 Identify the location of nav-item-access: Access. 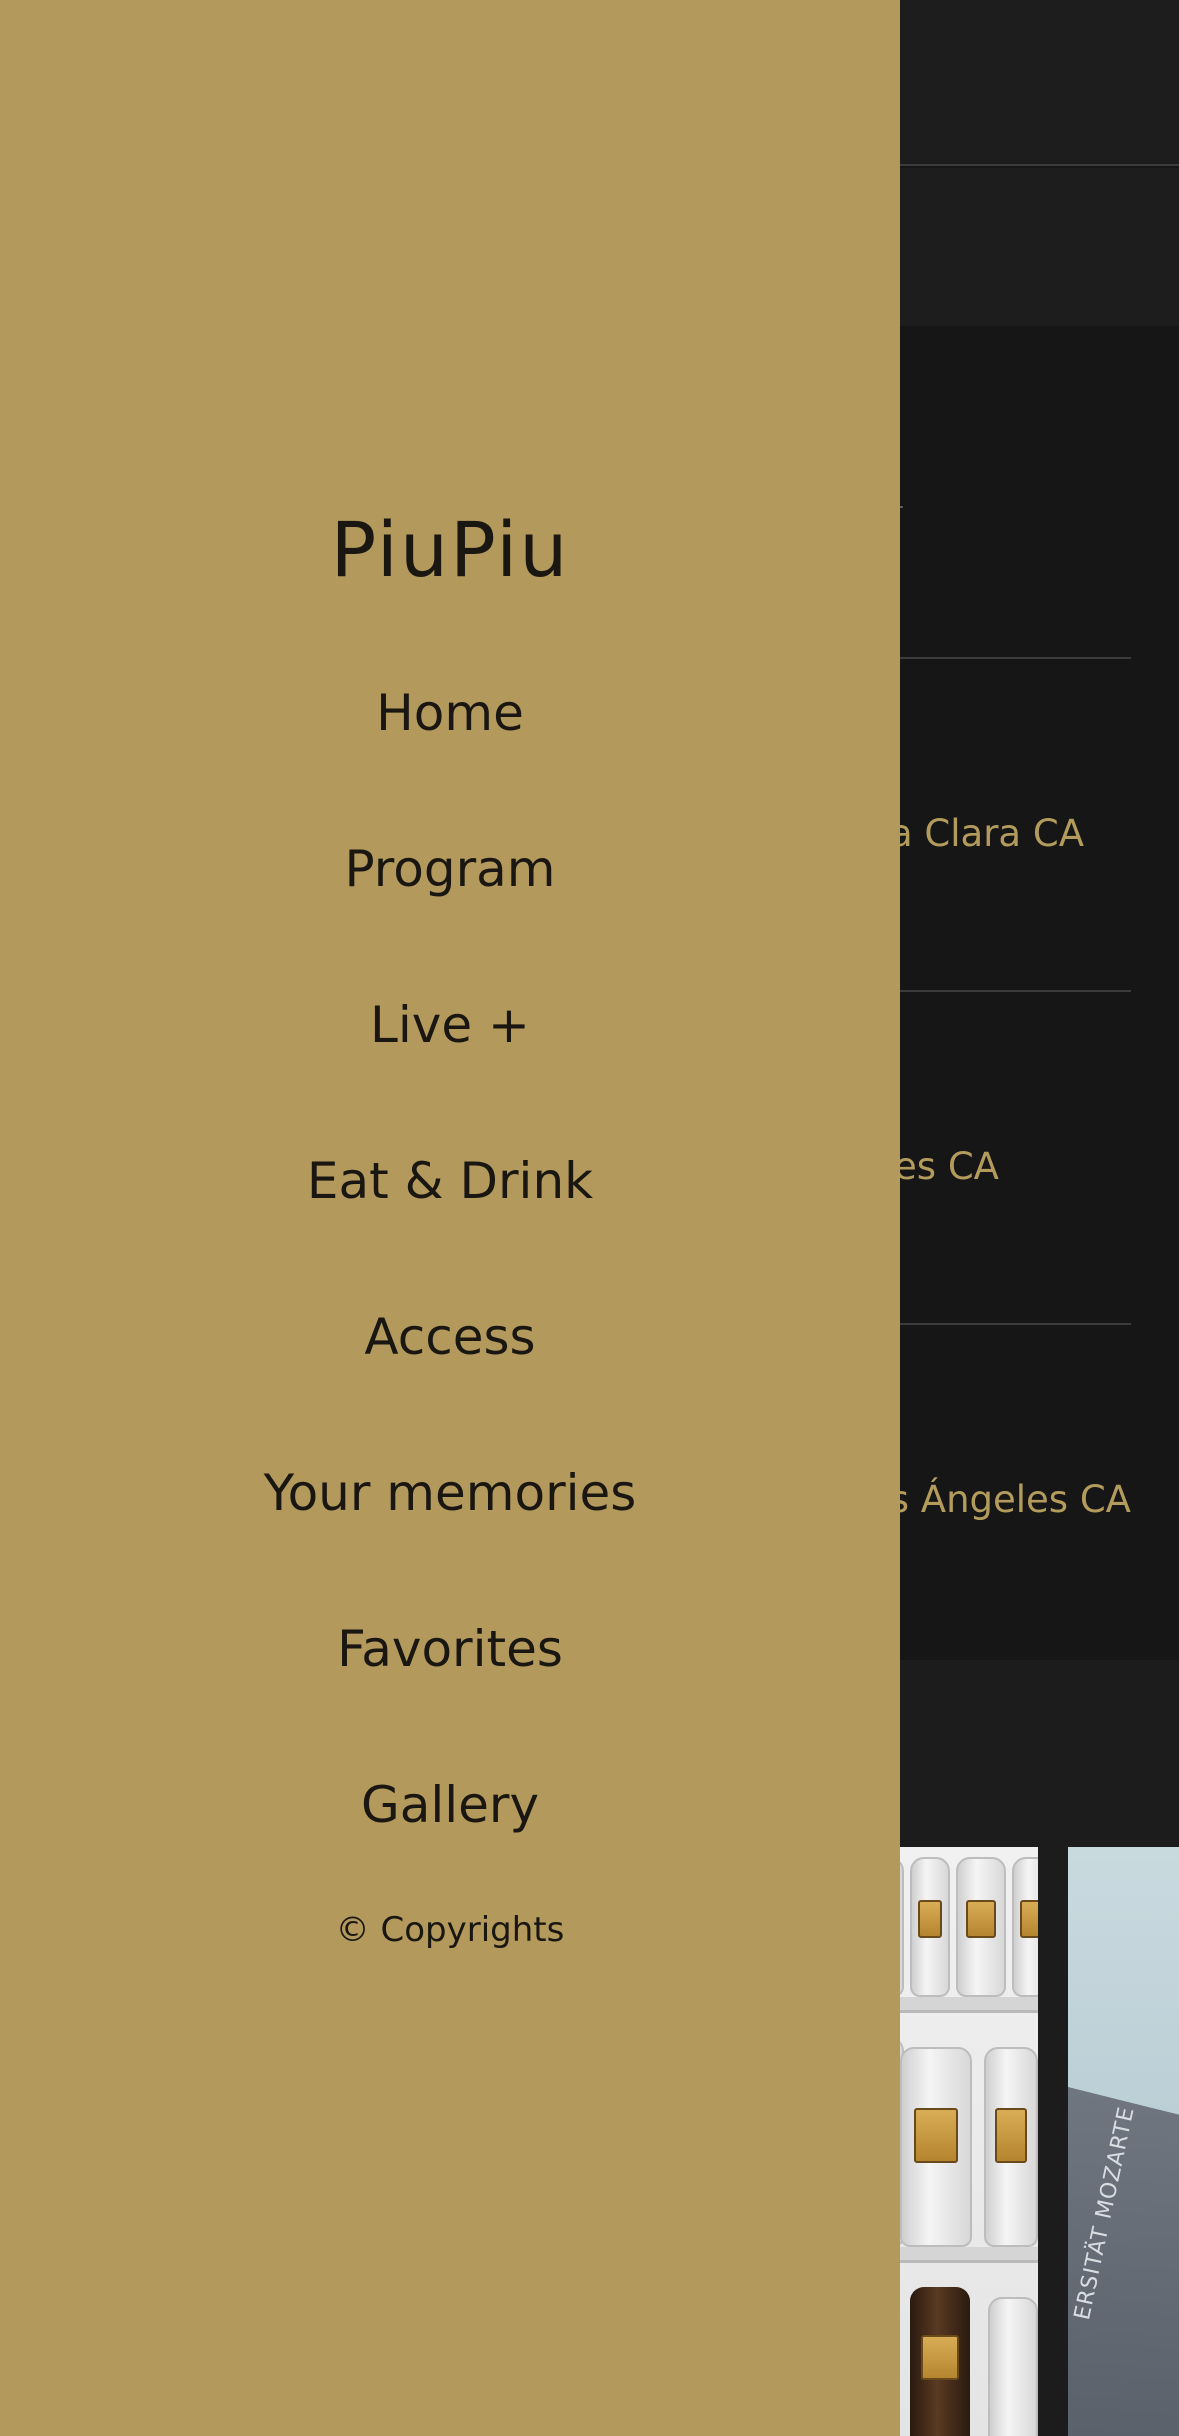
(450, 1337).